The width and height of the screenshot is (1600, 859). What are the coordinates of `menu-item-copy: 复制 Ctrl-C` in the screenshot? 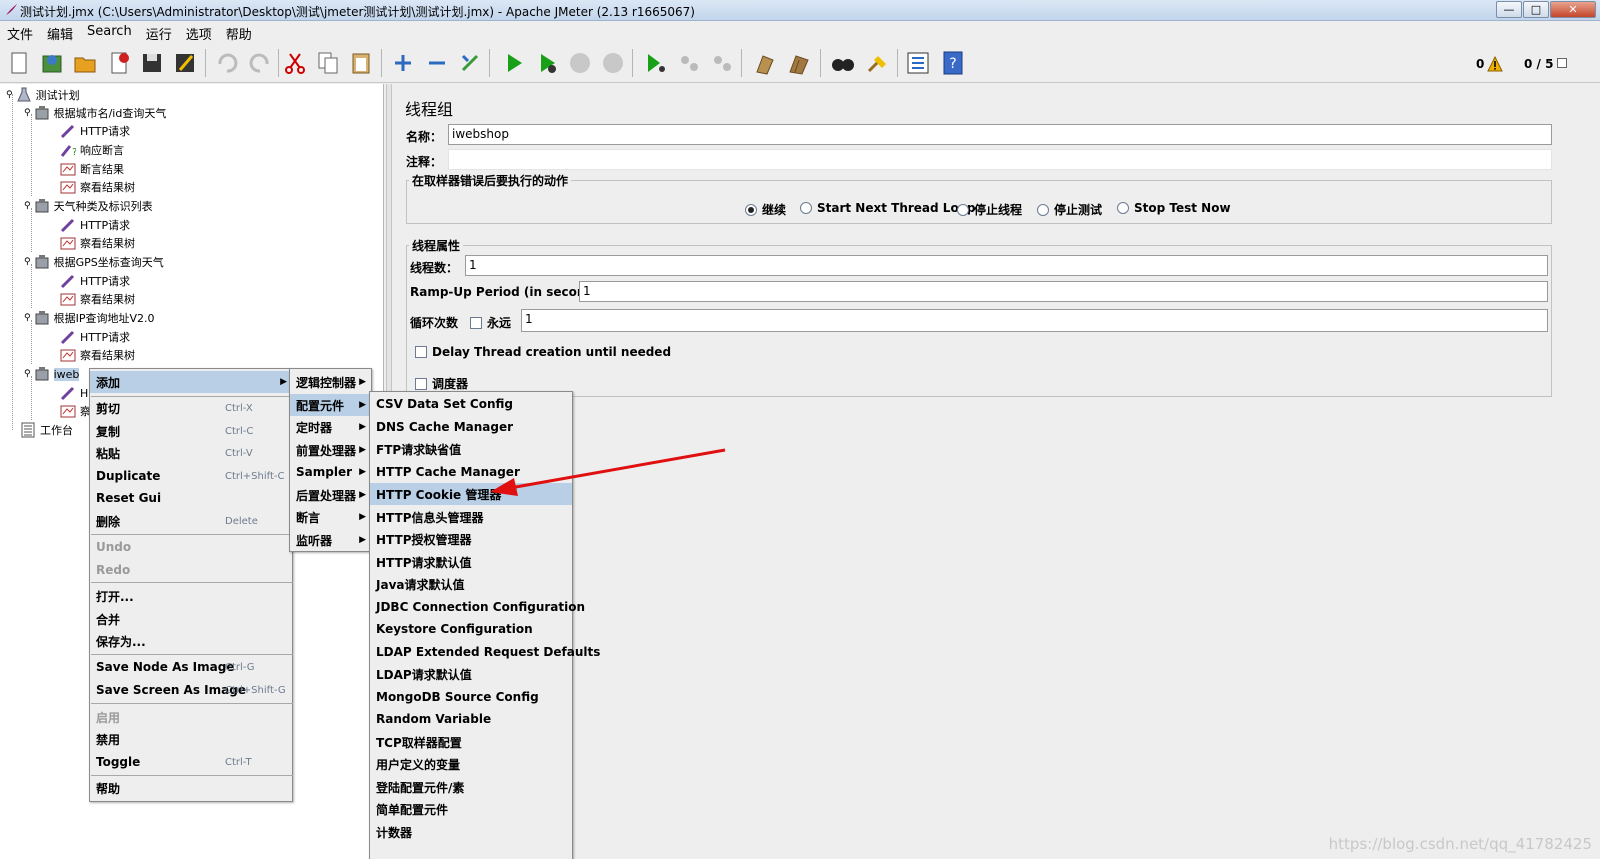 It's located at (191, 431).